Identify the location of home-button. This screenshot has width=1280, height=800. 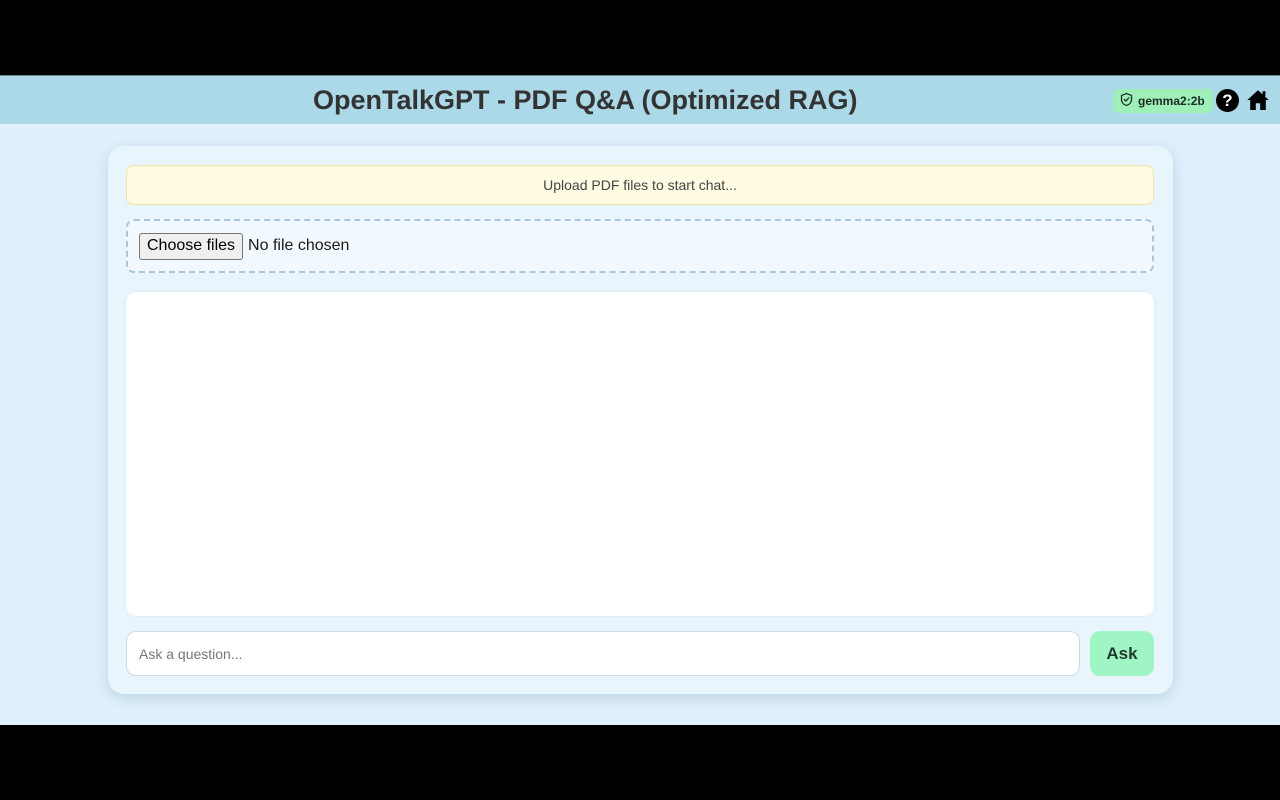
(1258, 100).